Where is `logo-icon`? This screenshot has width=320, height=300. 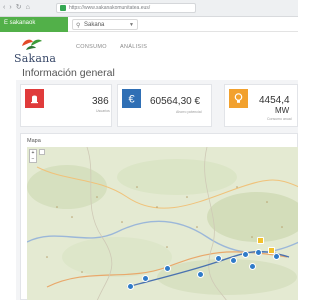
logo-icon is located at coordinates (32, 44).